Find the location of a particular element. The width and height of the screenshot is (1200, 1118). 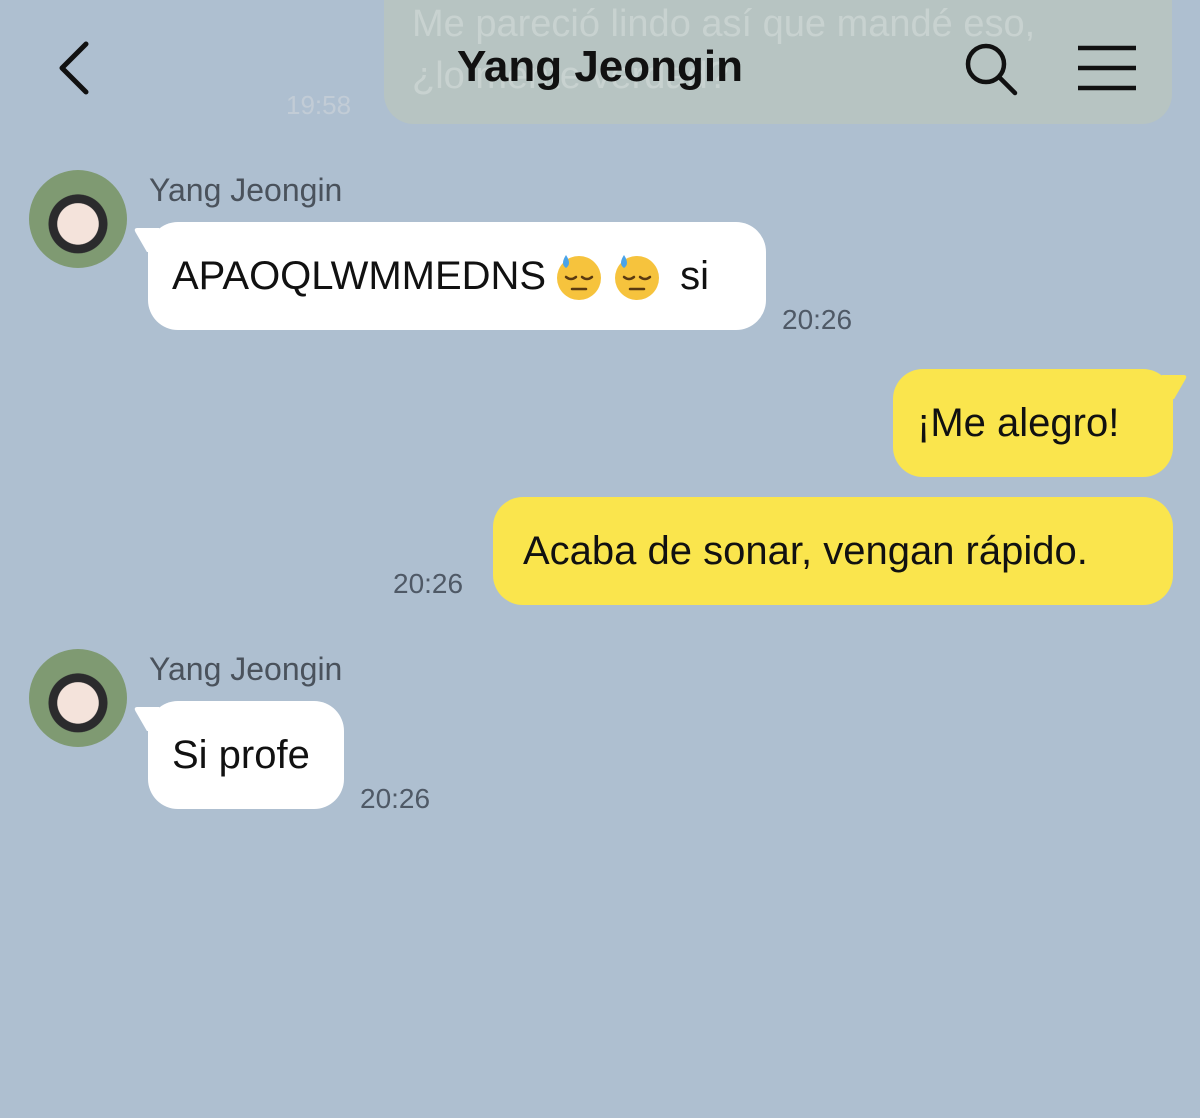

message-trailing-text: si is located at coordinates (694, 276).